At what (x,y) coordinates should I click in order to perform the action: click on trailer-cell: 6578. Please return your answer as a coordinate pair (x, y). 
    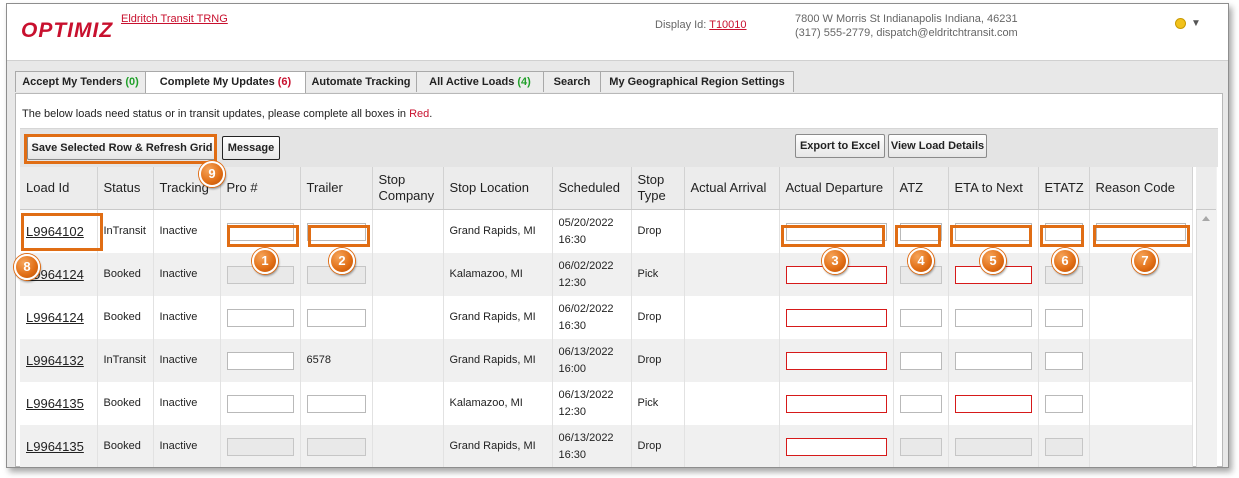
    Looking at the image, I should click on (336, 360).